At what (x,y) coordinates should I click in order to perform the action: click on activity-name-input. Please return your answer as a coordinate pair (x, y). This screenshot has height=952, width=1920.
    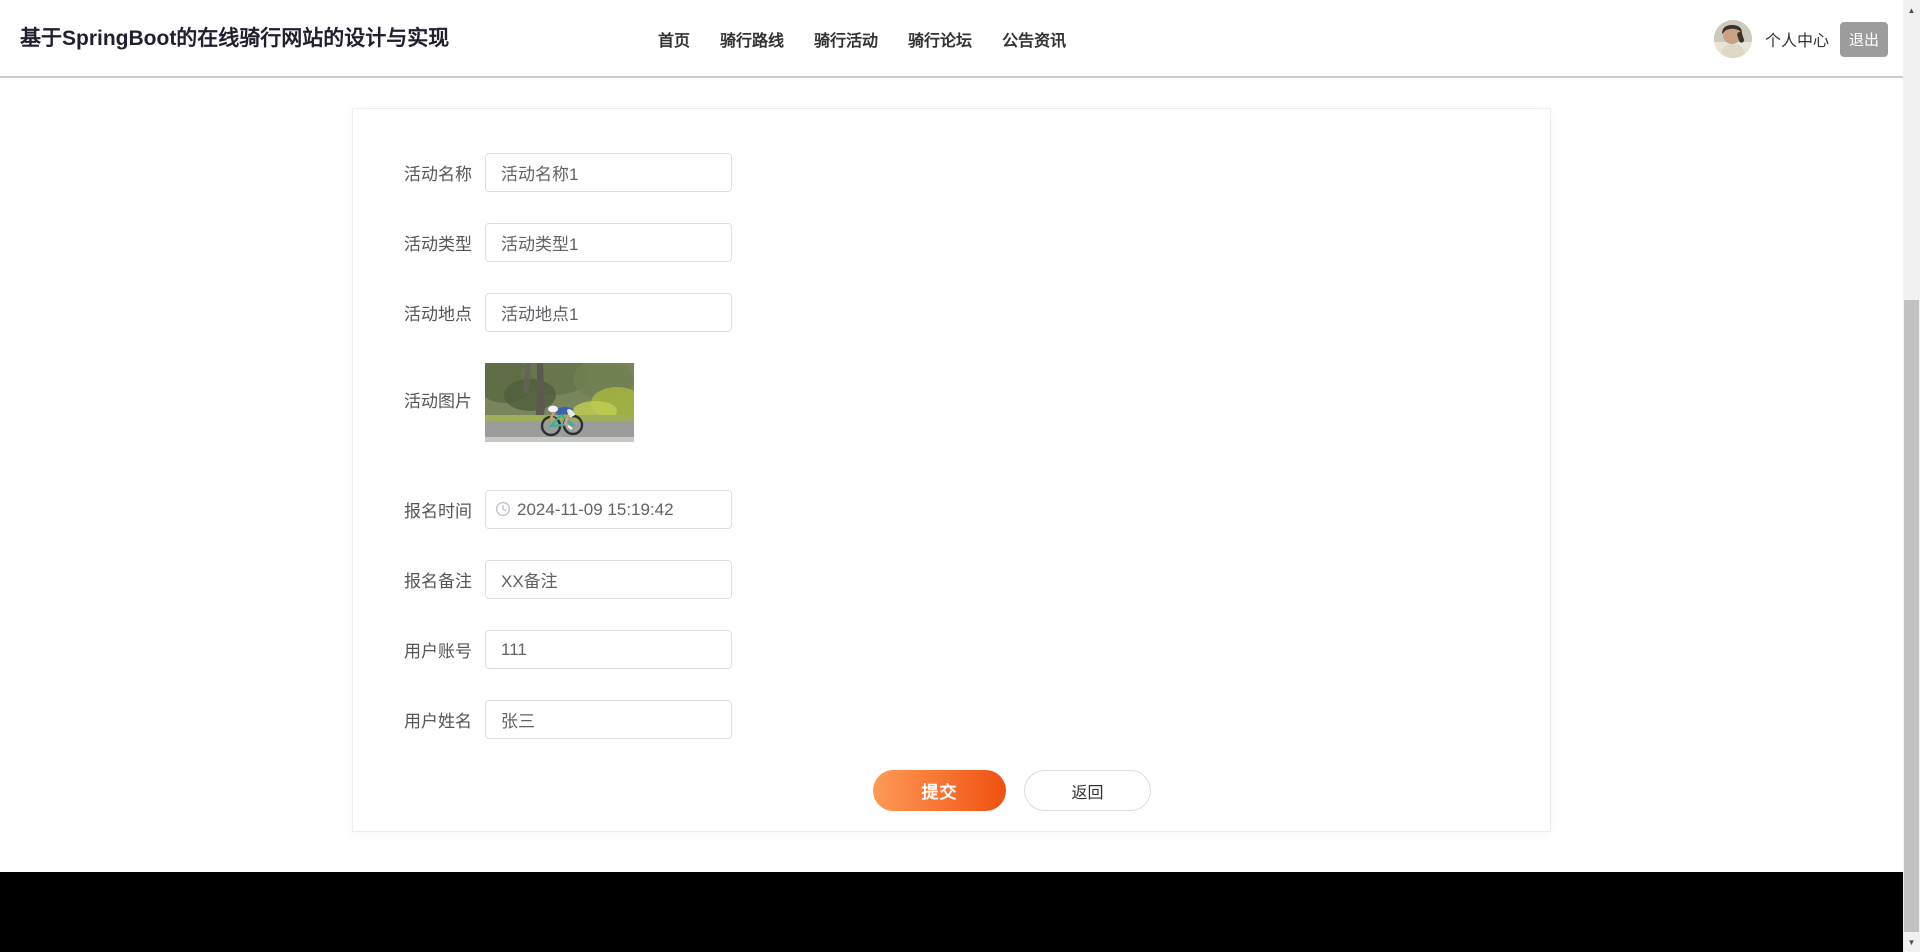
    Looking at the image, I should click on (608, 172).